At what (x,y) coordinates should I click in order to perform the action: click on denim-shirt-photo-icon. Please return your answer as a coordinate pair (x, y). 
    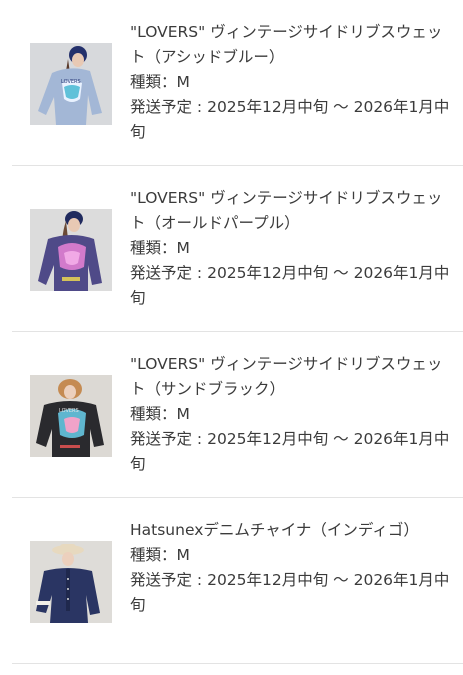
    Looking at the image, I should click on (71, 582).